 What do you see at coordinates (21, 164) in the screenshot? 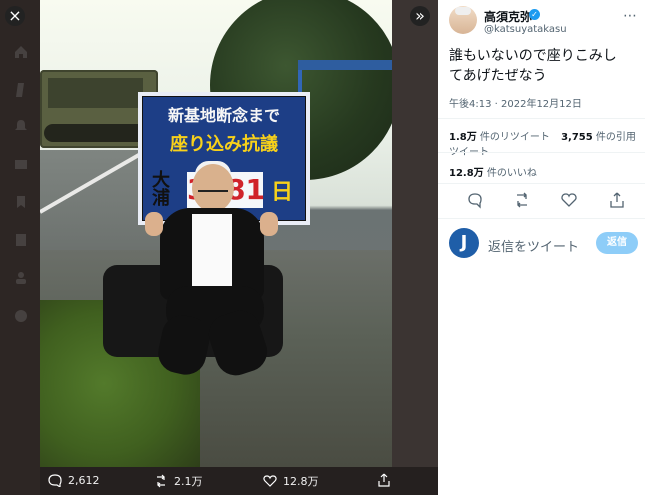
I see `messages-icon` at bounding box center [21, 164].